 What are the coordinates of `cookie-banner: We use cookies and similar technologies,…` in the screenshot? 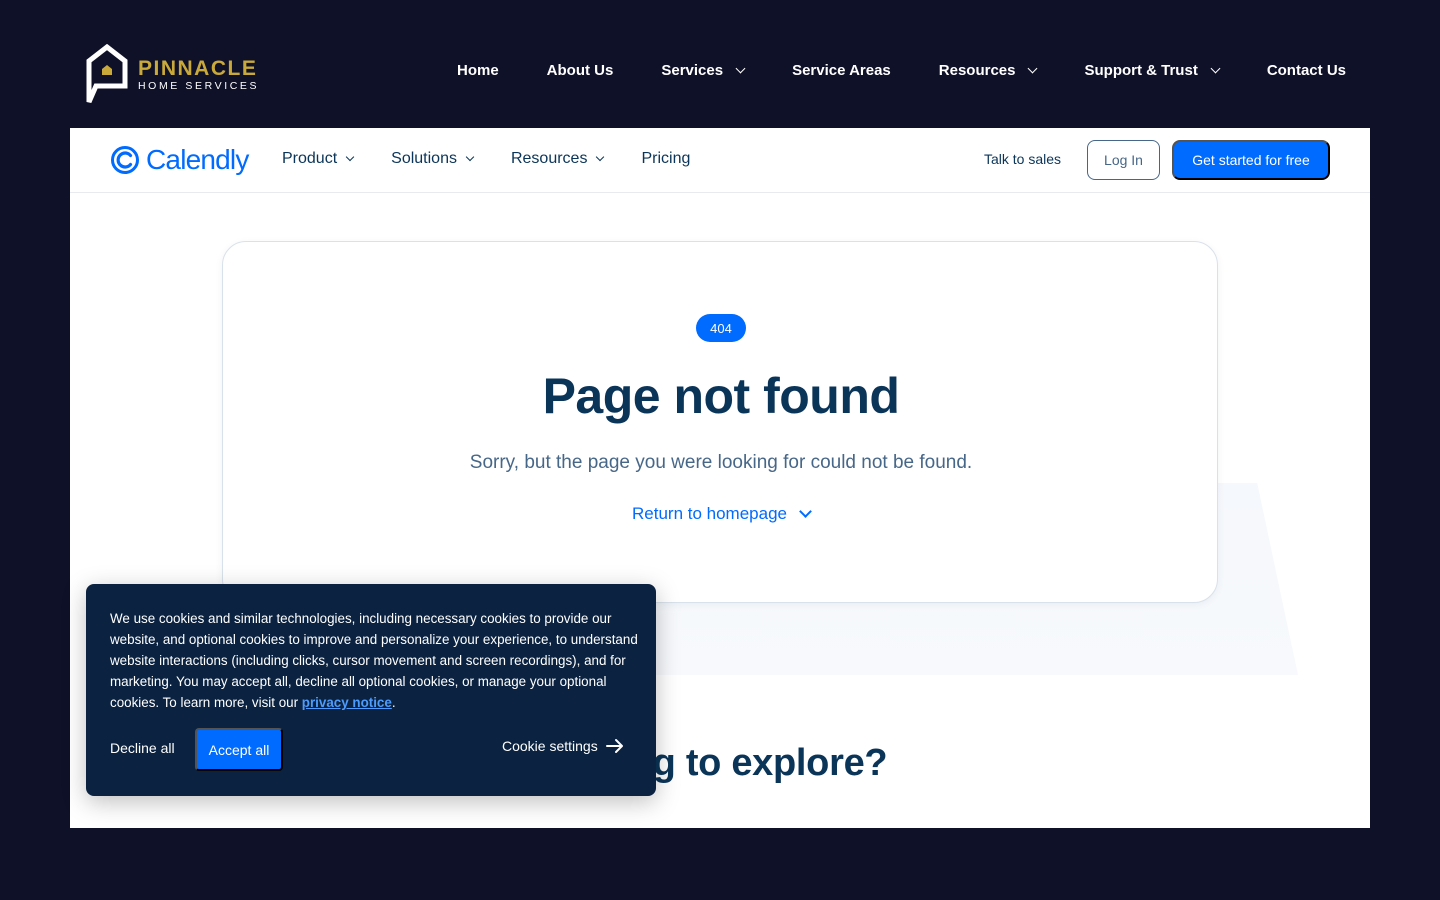 It's located at (371, 690).